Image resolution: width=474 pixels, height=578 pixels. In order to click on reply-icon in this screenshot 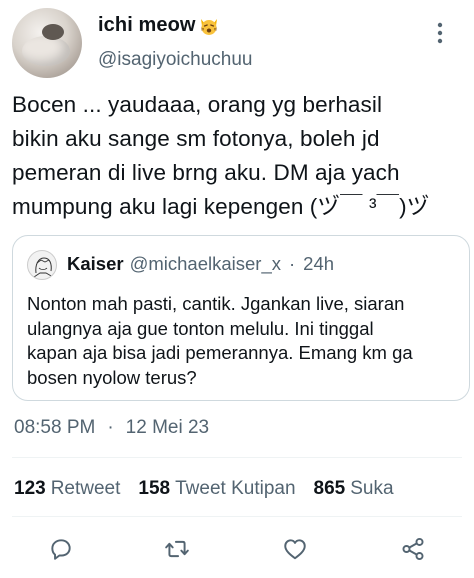, I will do `click(61, 549)`.